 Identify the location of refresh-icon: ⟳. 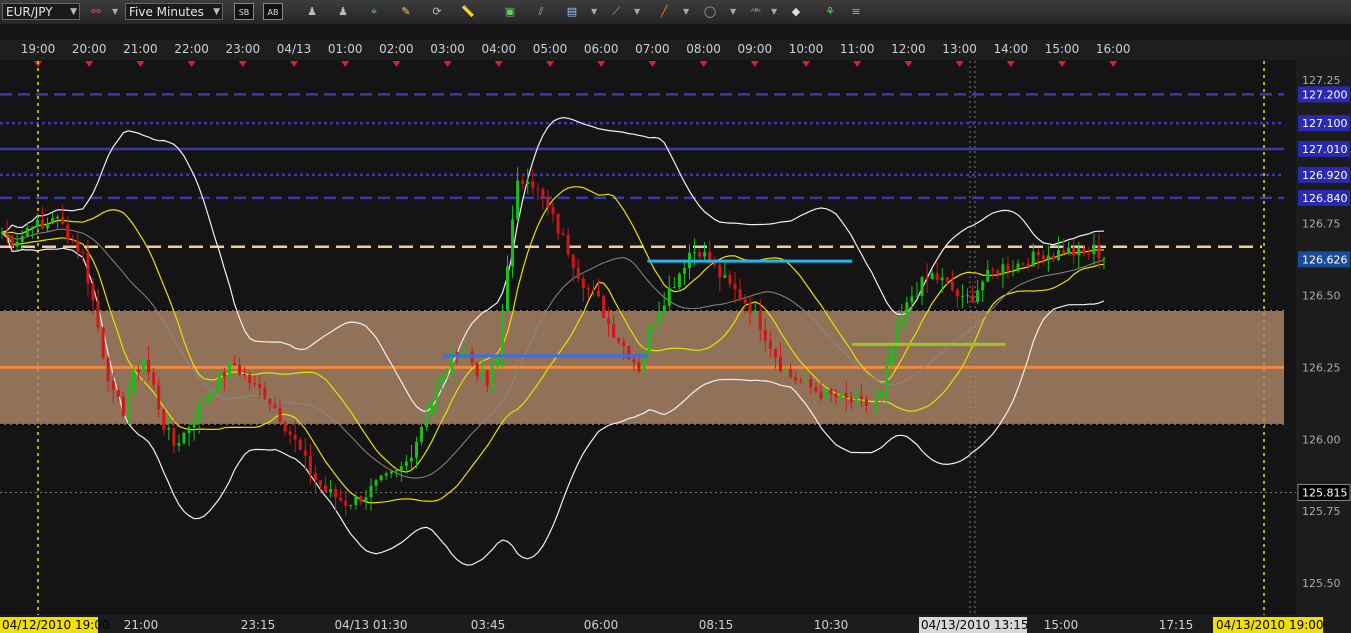
(437, 11).